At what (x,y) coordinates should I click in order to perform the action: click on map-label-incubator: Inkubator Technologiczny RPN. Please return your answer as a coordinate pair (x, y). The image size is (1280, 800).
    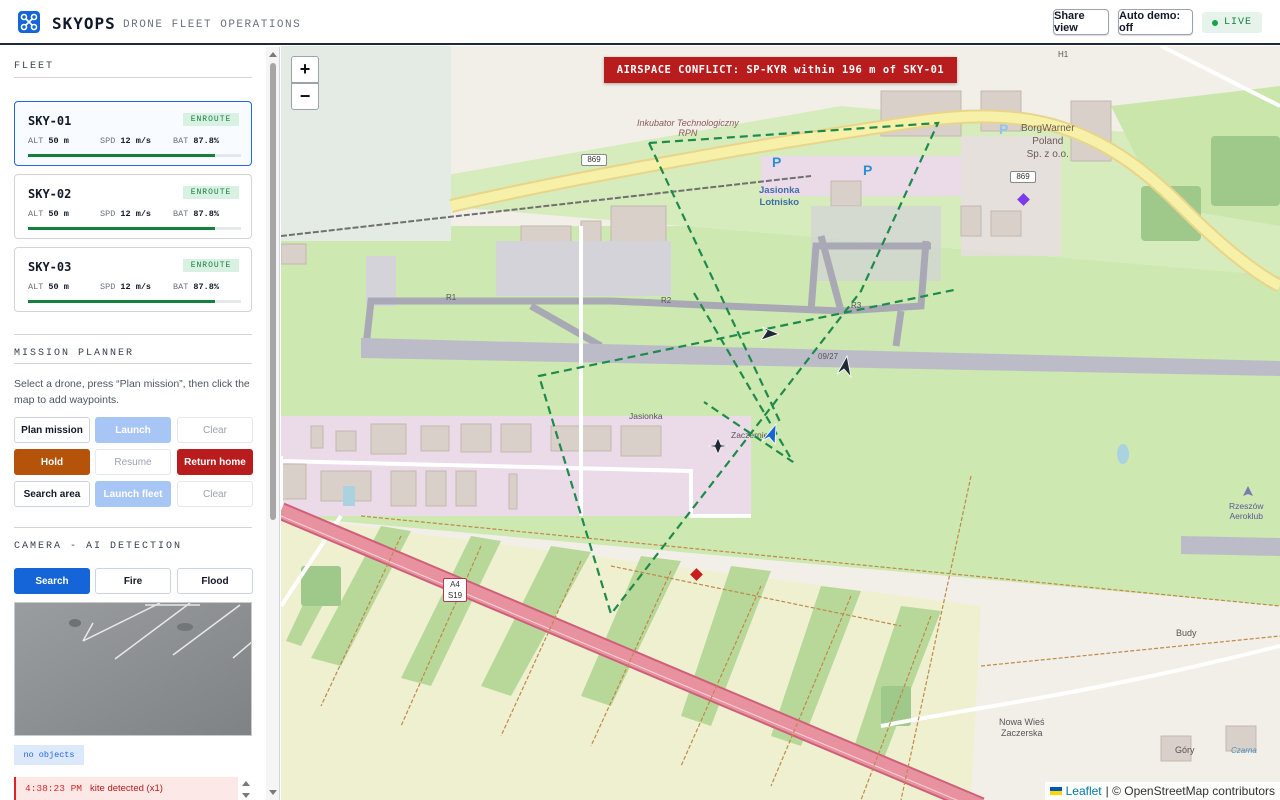
    Looking at the image, I should click on (688, 128).